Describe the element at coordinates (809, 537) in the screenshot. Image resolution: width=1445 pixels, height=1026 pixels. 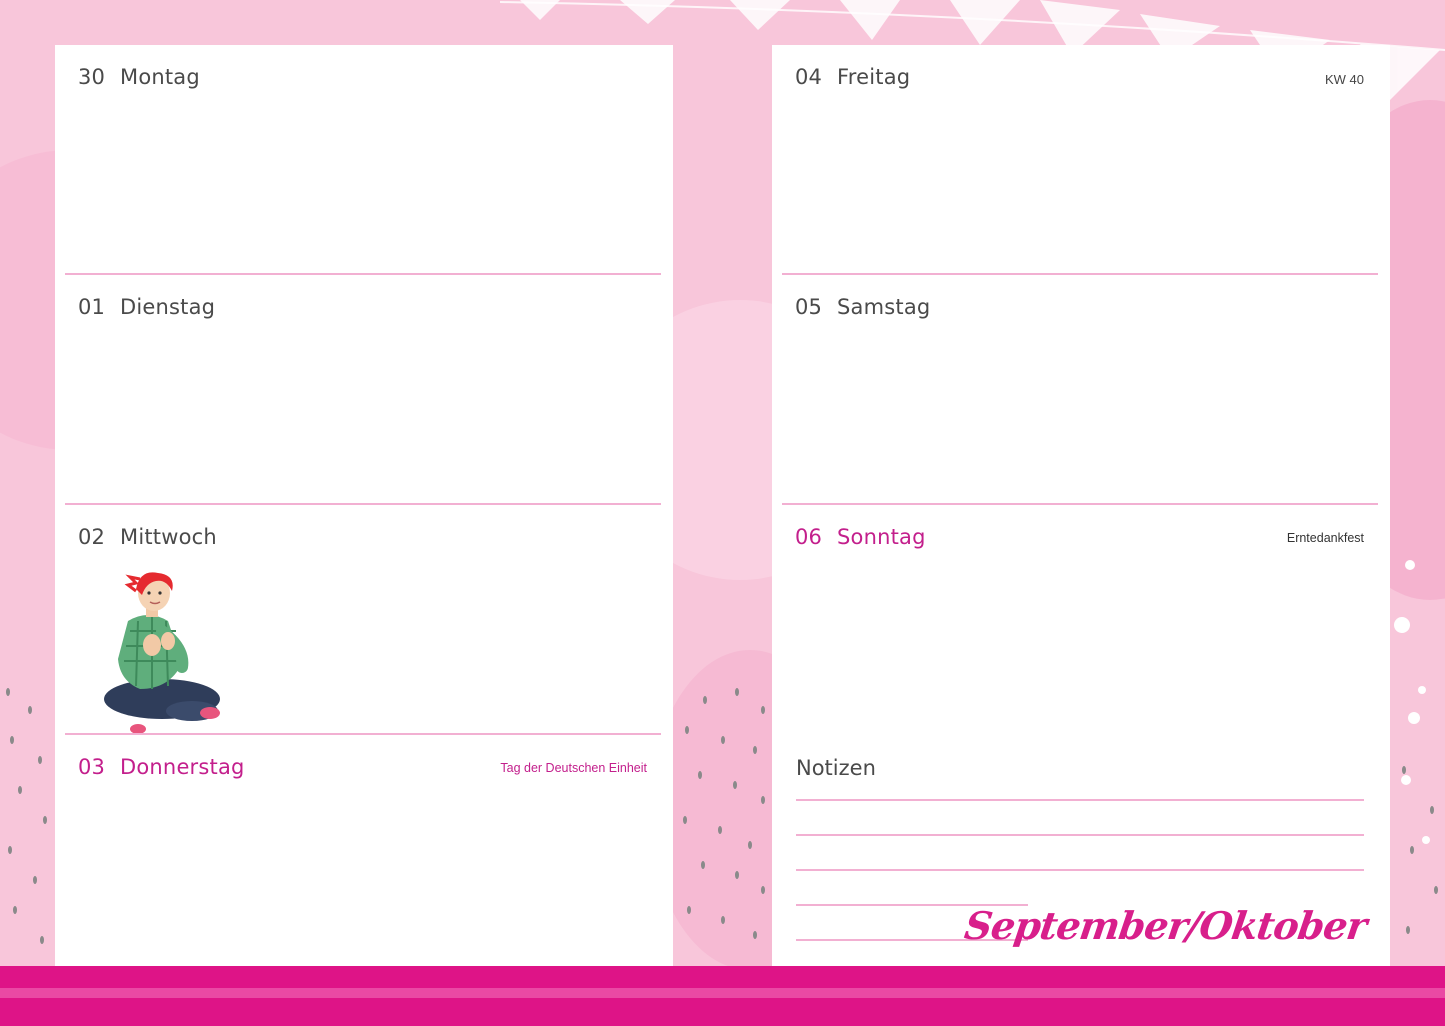
I see `day-number: 06` at that location.